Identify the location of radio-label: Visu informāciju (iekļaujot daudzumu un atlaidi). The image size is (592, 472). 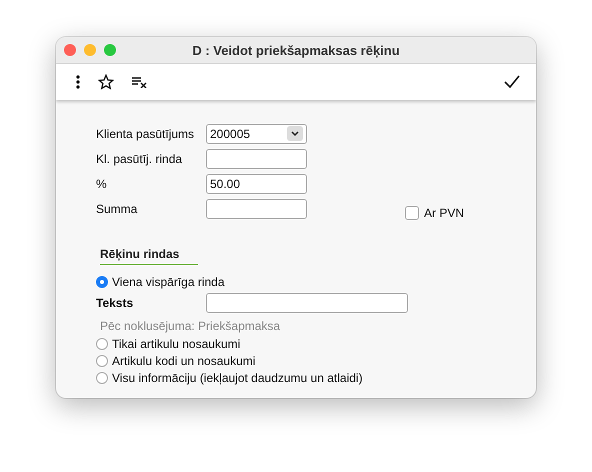
(237, 377).